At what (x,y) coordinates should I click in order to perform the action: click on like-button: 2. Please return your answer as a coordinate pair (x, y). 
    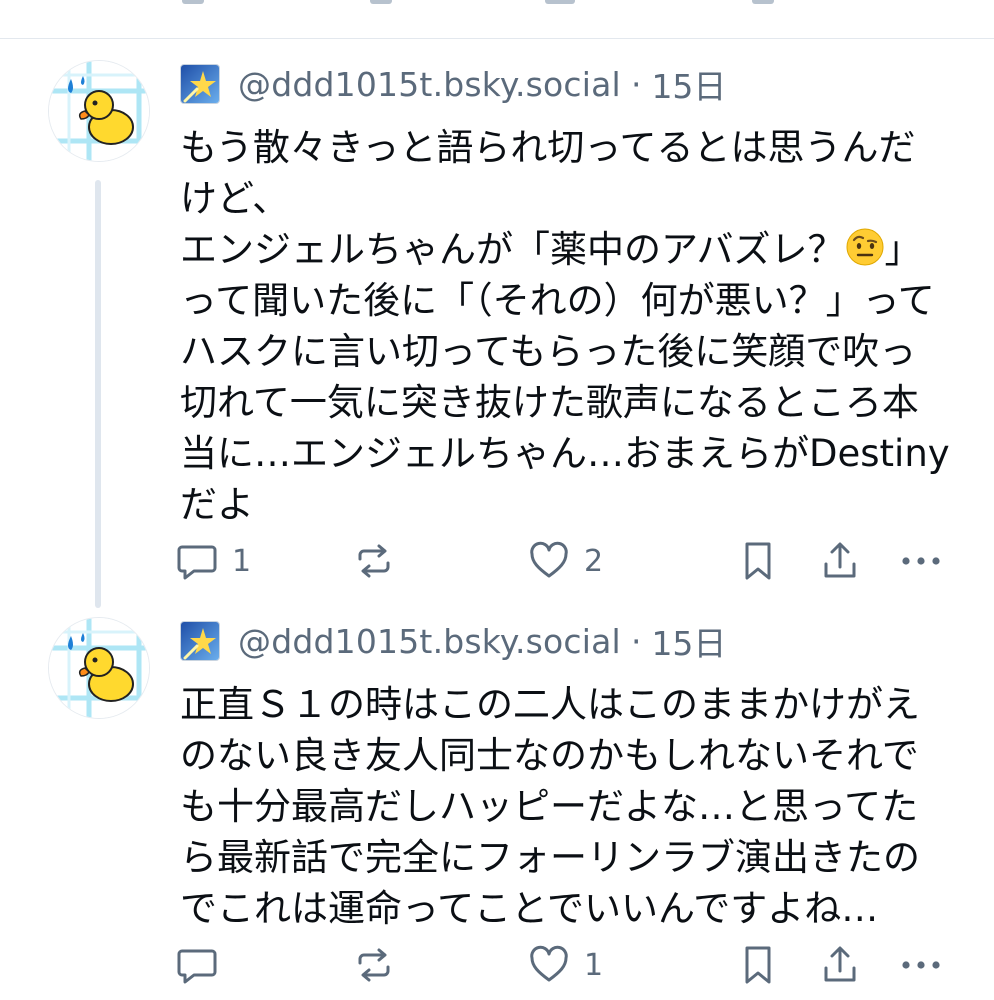
    Looking at the image, I should click on (565, 561).